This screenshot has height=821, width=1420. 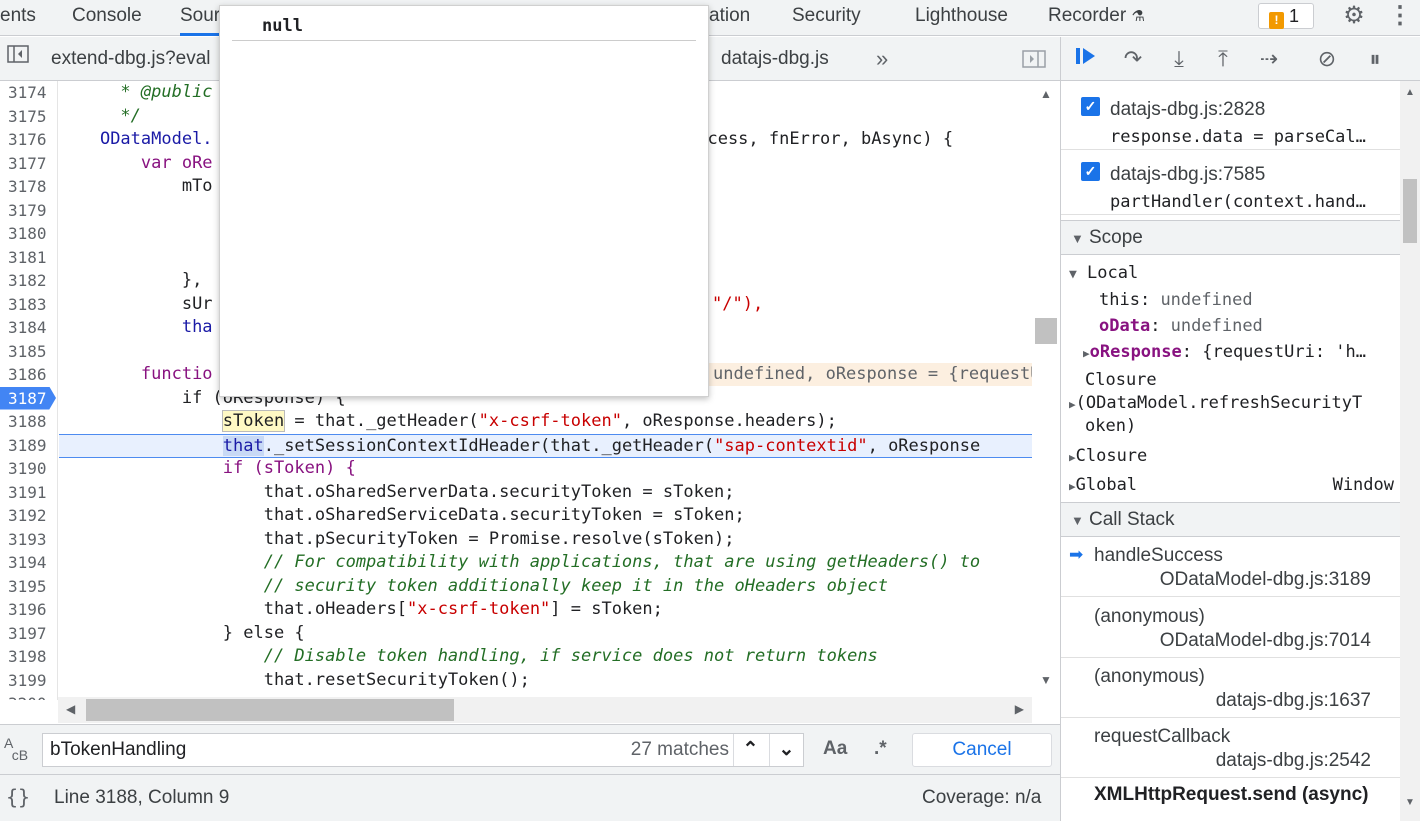 I want to click on line-number: 3174, so click(x=29, y=92).